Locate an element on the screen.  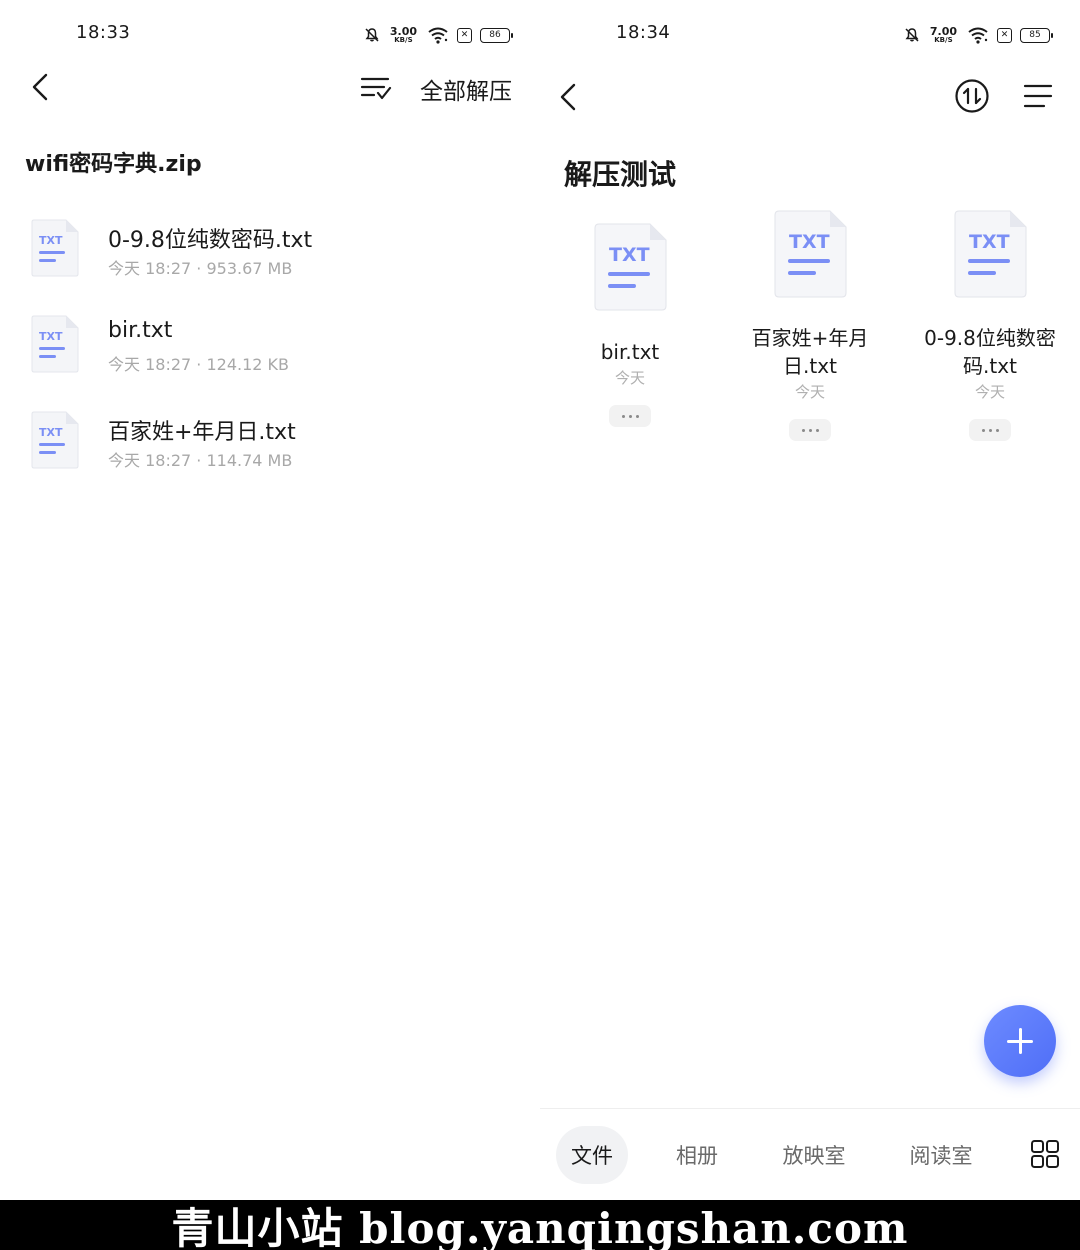
grid-file-name: 码.txt is located at coordinates (990, 366).